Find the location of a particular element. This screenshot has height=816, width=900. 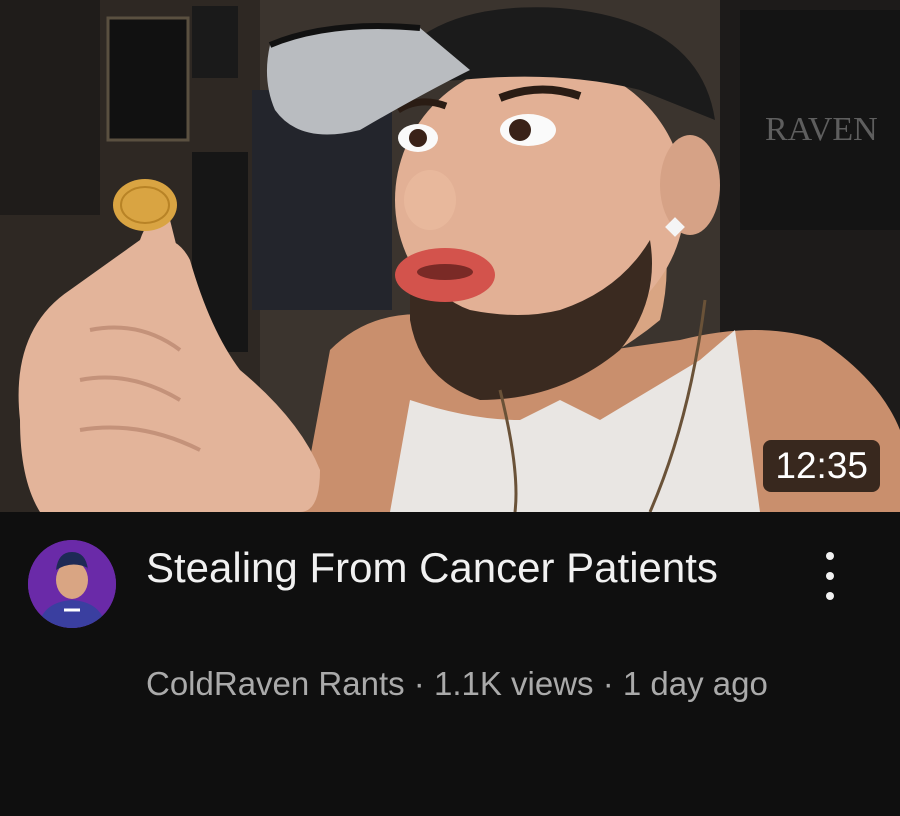

avatar-image is located at coordinates (72, 584).